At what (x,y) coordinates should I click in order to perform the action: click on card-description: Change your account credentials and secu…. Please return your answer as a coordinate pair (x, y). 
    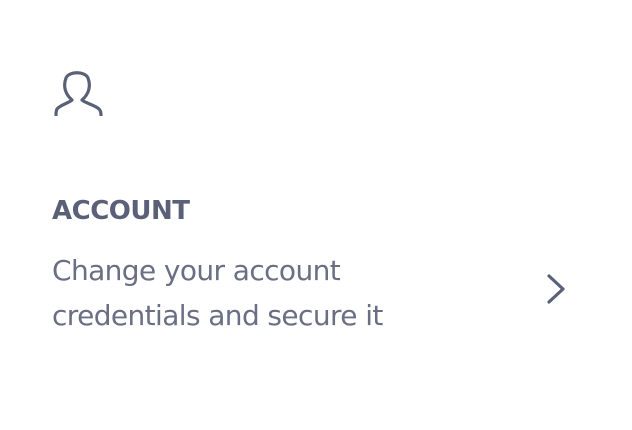
    Looking at the image, I should click on (217, 293).